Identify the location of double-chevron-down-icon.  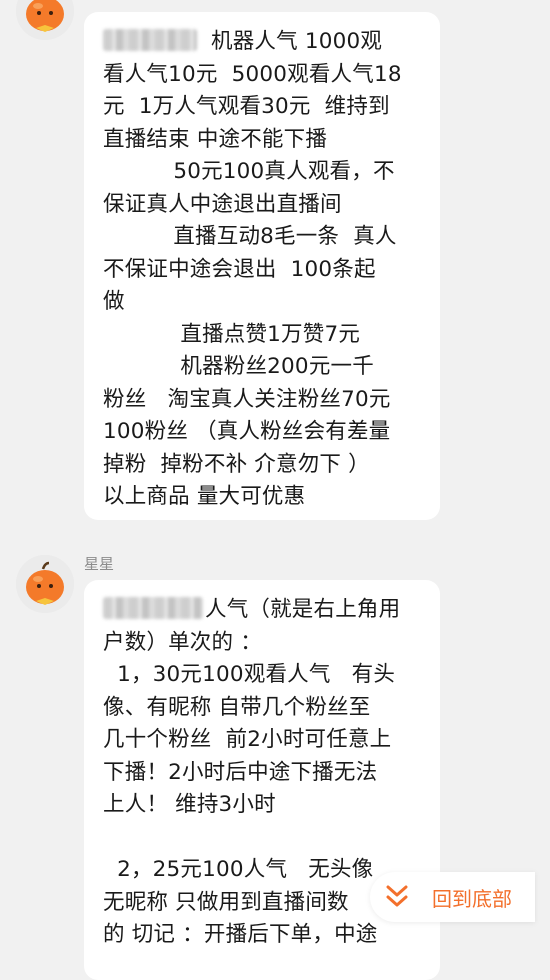
(397, 896).